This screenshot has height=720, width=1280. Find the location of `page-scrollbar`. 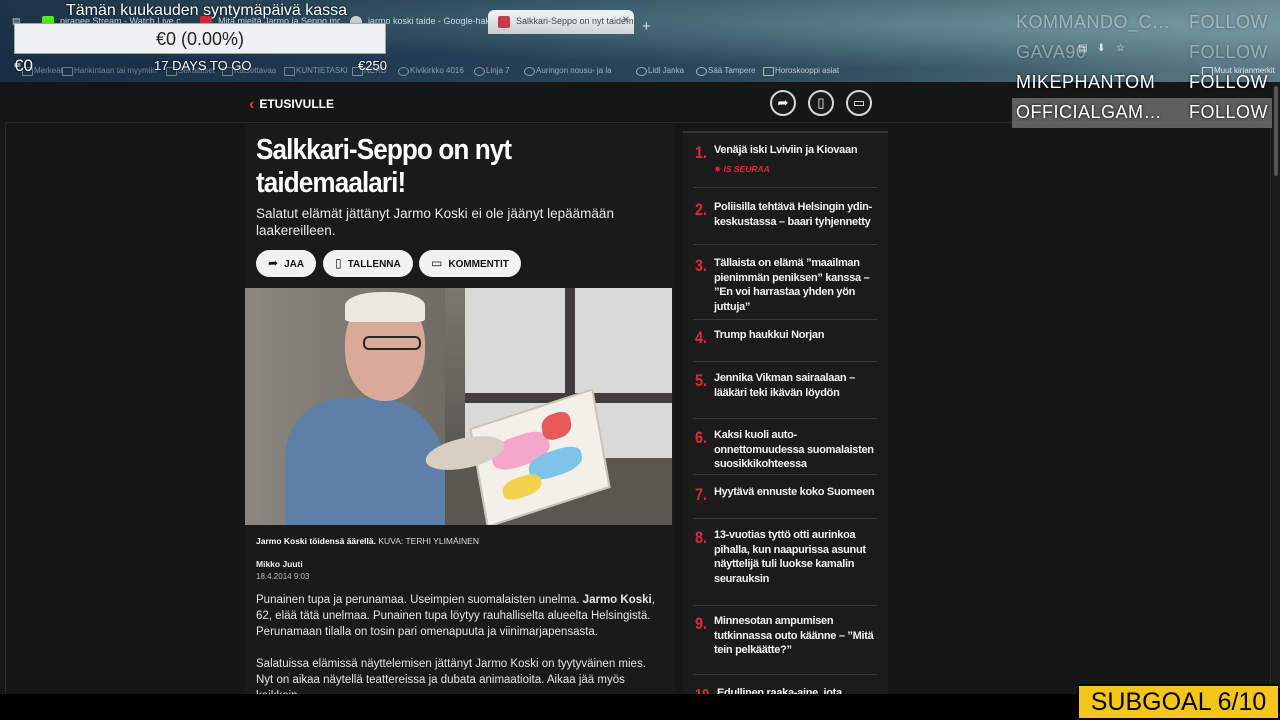

page-scrollbar is located at coordinates (1276, 388).